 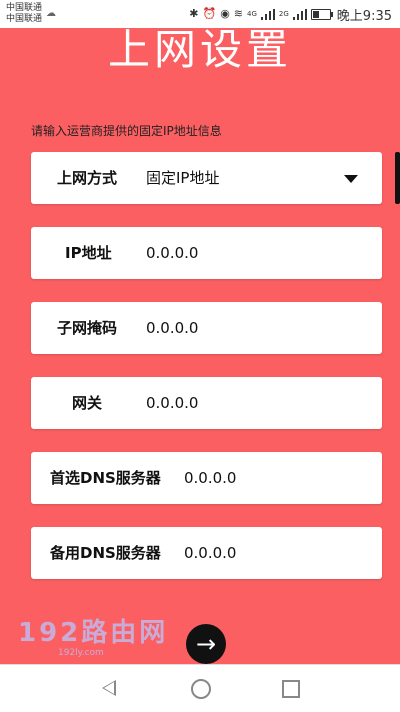 What do you see at coordinates (206, 328) in the screenshot?
I see `subnet-mask-field: 子网掩码 0.0.0.0` at bounding box center [206, 328].